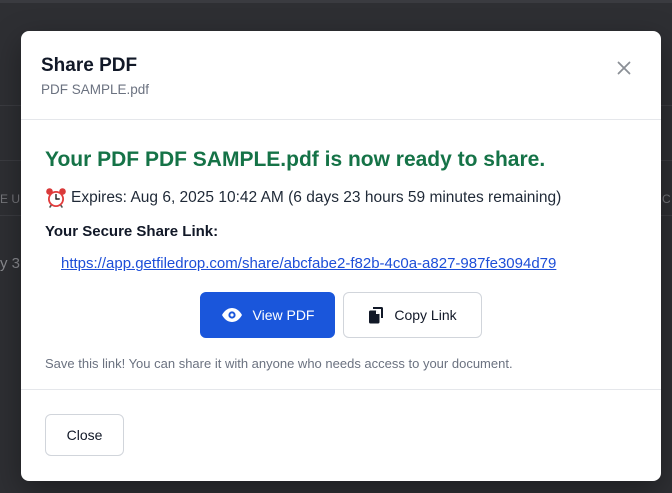 The image size is (672, 493). What do you see at coordinates (132, 231) in the screenshot?
I see `share-link-label: Your Secure Share Link:` at bounding box center [132, 231].